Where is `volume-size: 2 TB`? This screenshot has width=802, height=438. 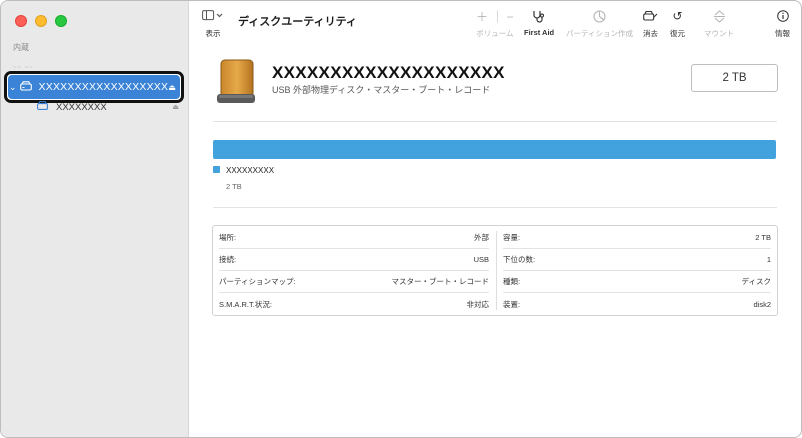
volume-size: 2 TB is located at coordinates (234, 186).